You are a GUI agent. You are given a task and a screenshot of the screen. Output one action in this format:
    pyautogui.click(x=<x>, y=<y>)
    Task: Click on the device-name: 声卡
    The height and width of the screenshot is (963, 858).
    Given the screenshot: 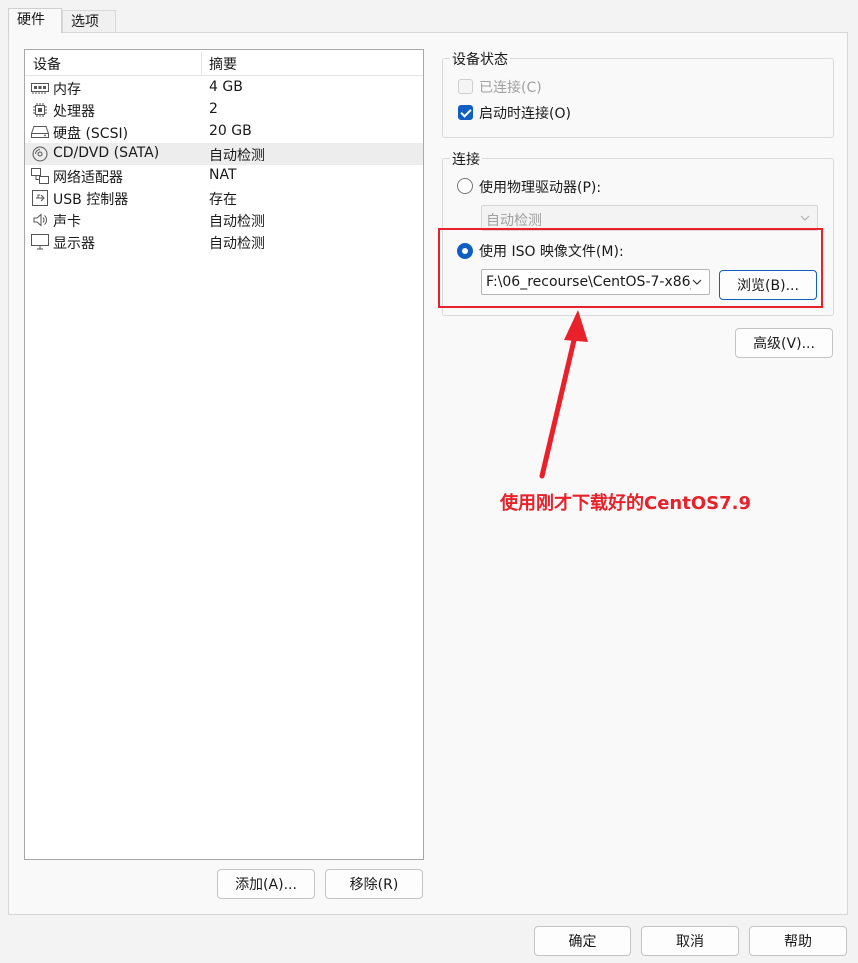 What is the action you would take?
    pyautogui.click(x=67, y=222)
    